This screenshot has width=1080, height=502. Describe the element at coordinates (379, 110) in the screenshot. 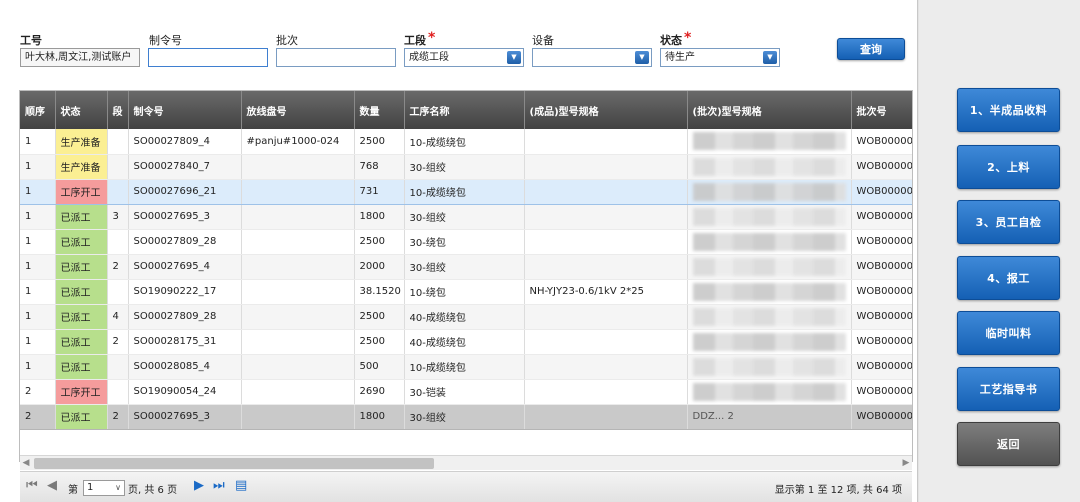

I see `column-header: 数量` at that location.